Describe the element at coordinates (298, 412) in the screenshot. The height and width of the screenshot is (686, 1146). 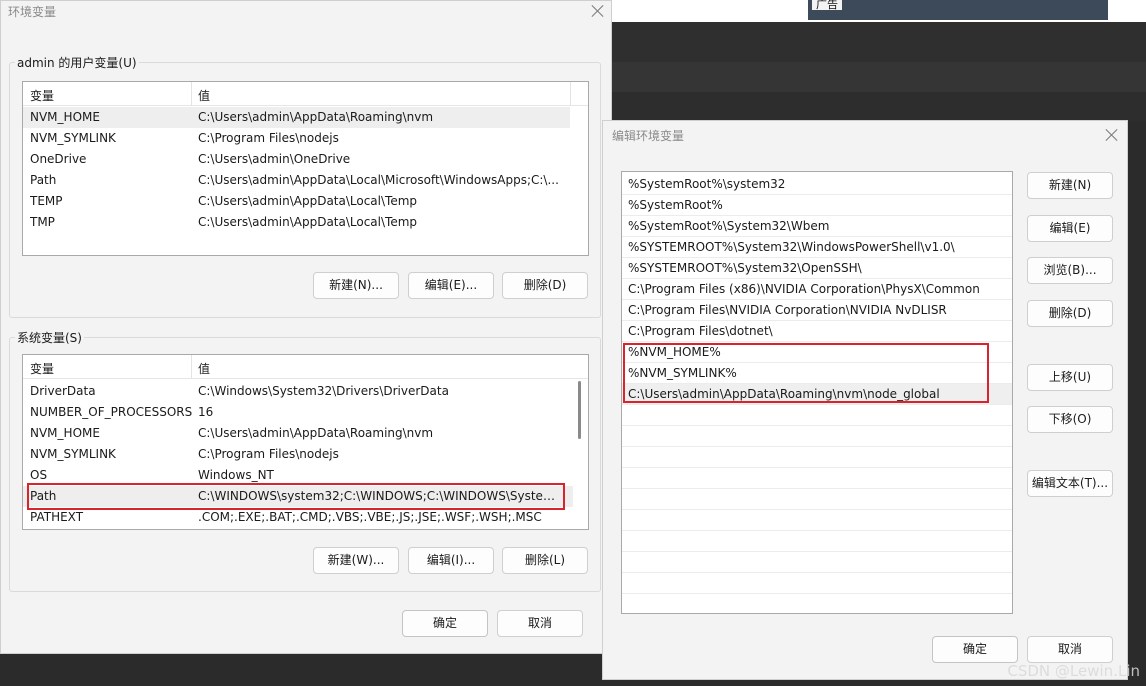
I see `table-row: NUMBER_OF_PROCESSORS 16` at that location.